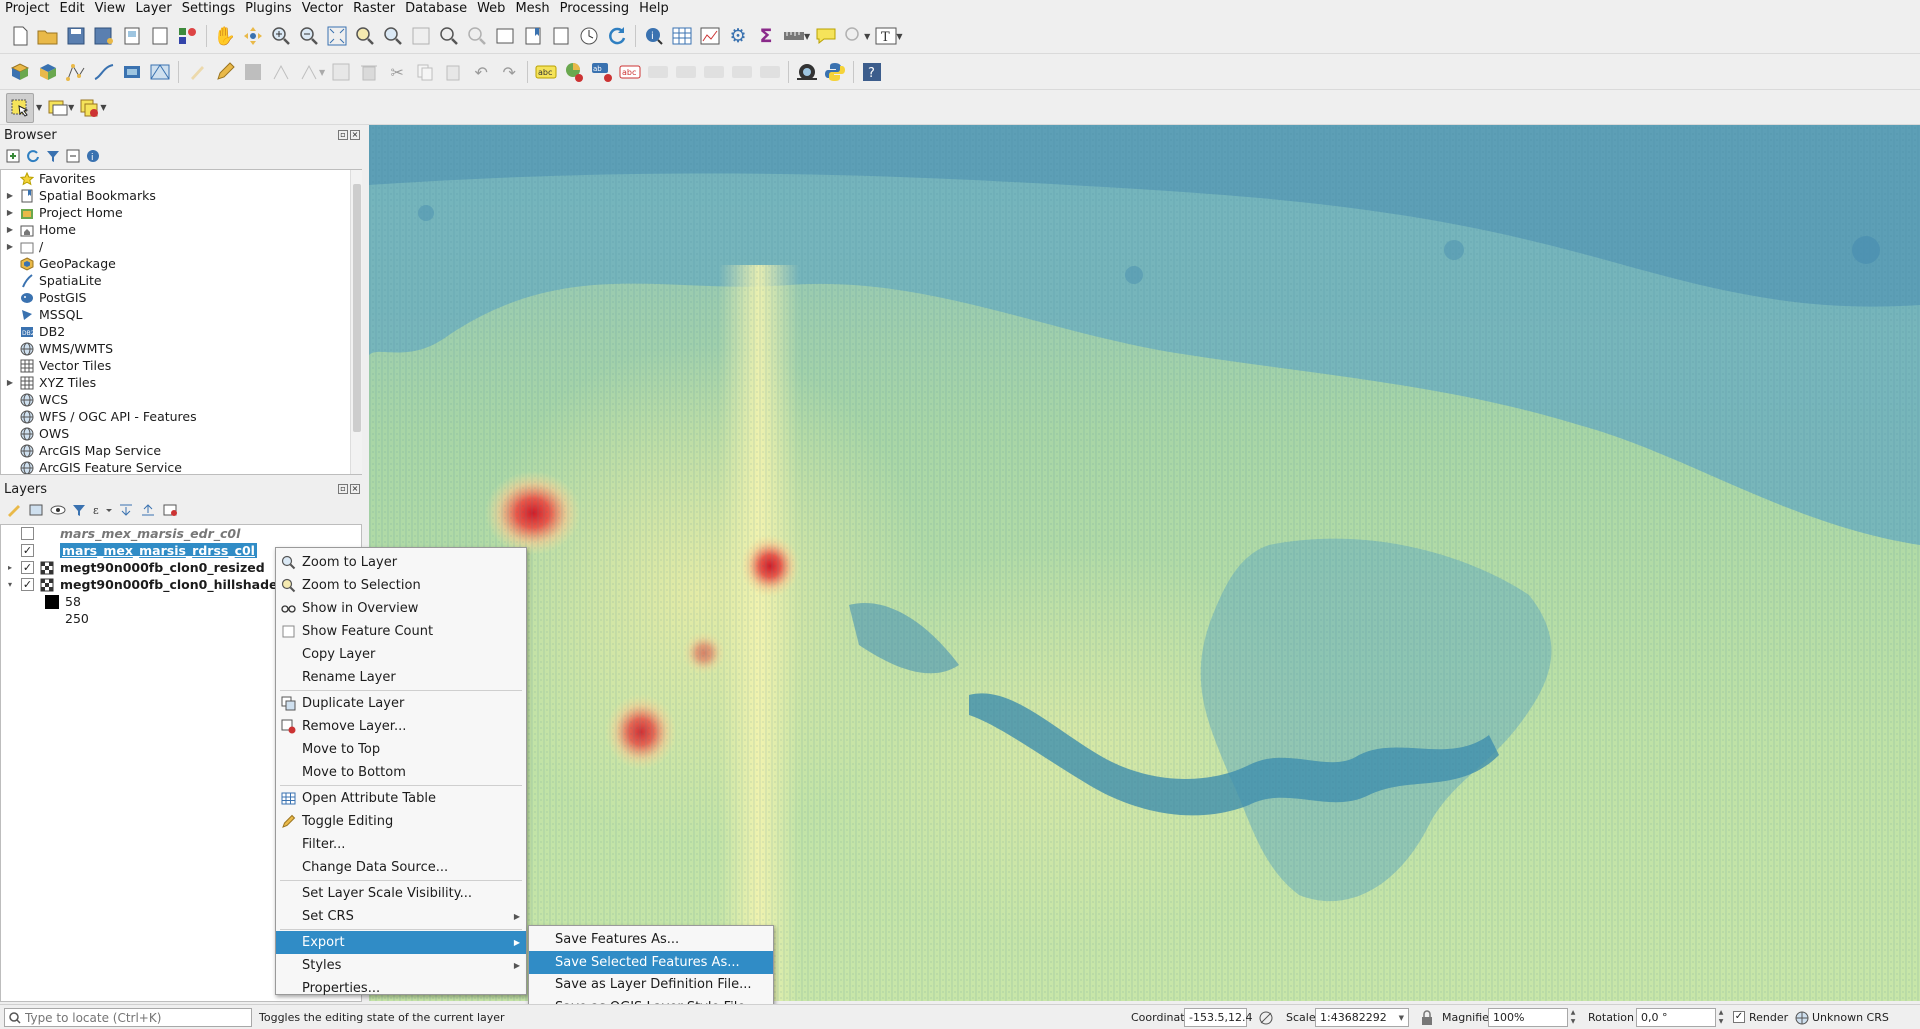 This screenshot has width=1920, height=1029. I want to click on menu-item-zoom-to-layer: Zoom to Layer, so click(401, 562).